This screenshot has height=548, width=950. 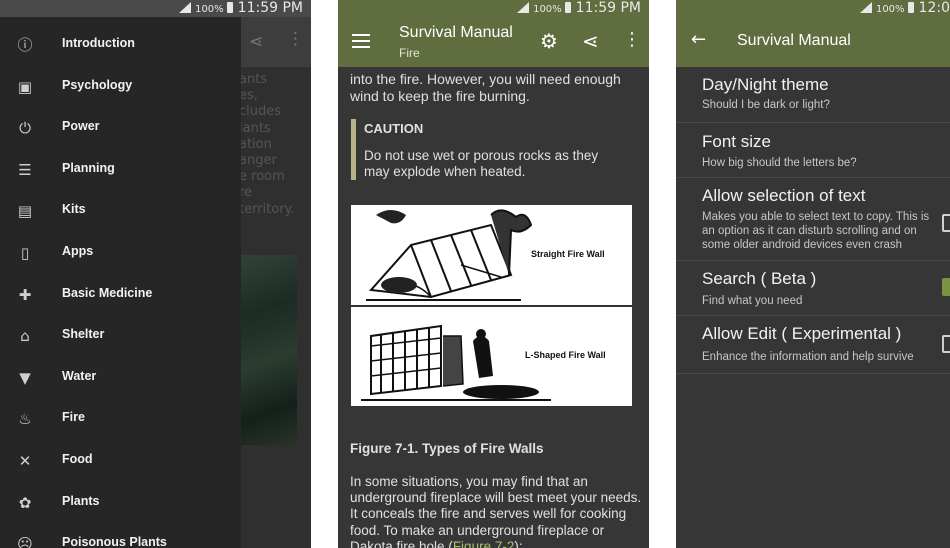 I want to click on drawer-item-psychology: ▣ Psychology, so click(x=120, y=87).